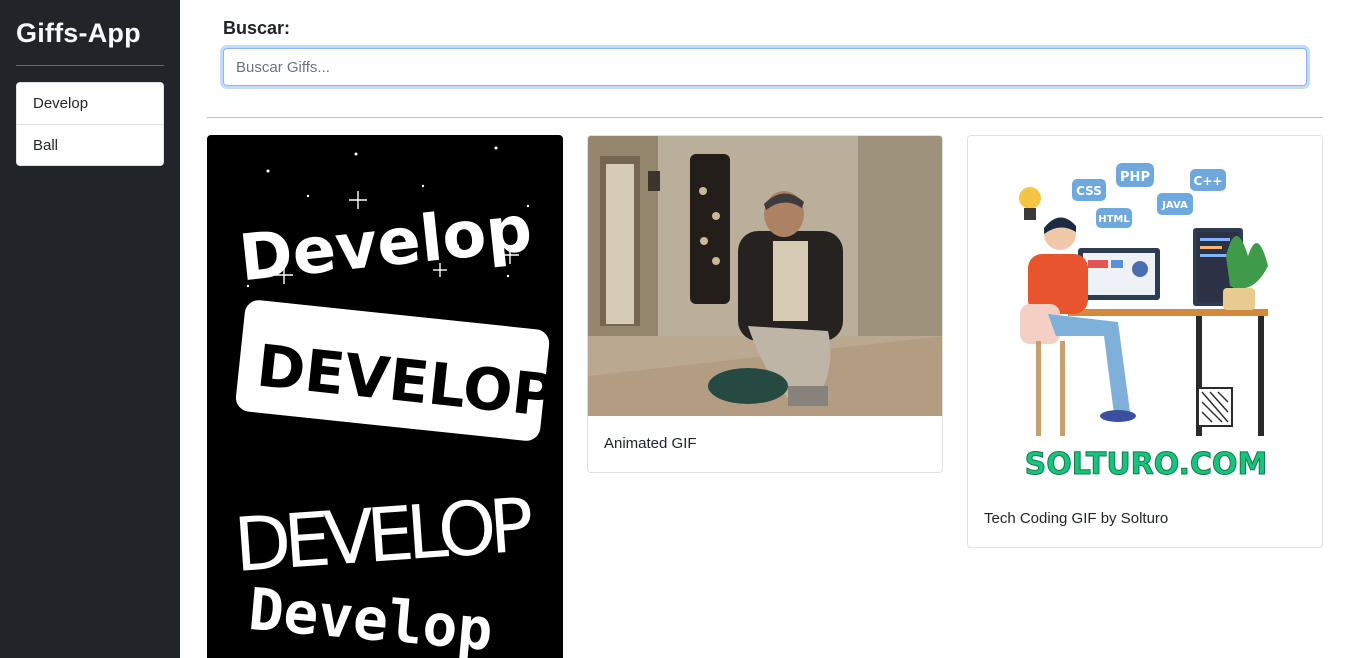 Image resolution: width=1350 pixels, height=658 pixels. I want to click on search-input, so click(765, 67).